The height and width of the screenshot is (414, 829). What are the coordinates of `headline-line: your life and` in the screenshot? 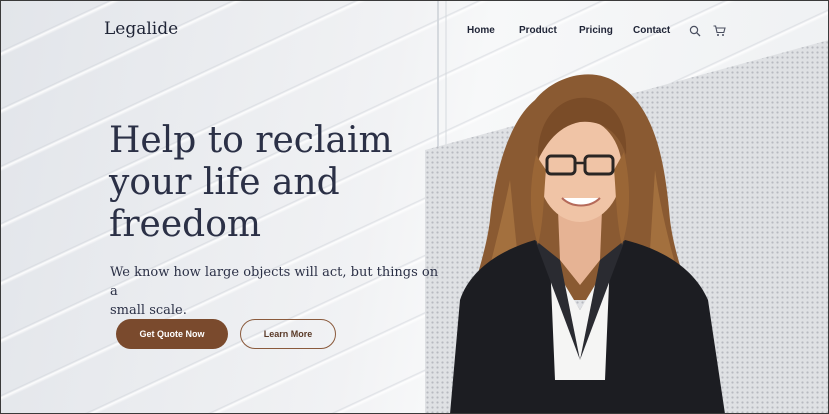 It's located at (224, 182).